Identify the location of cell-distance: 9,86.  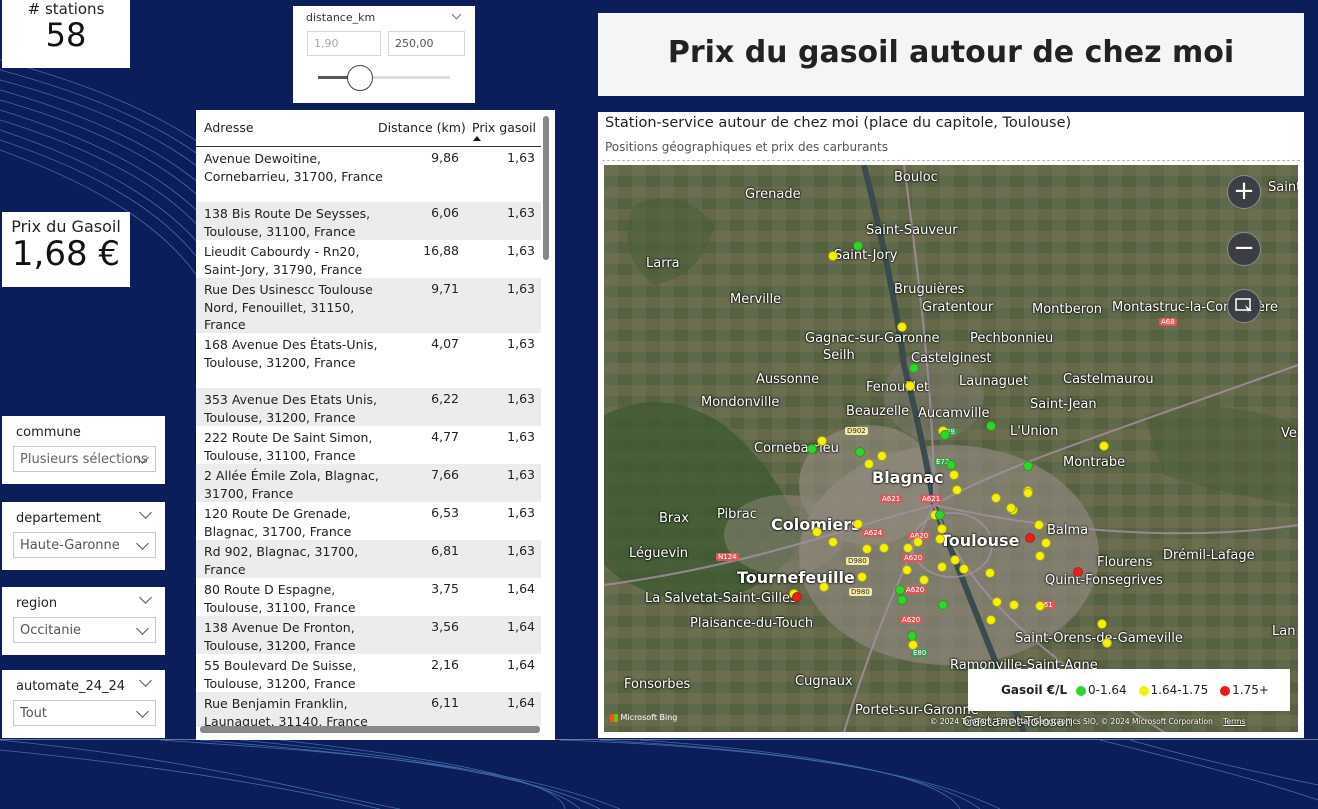
(445, 157).